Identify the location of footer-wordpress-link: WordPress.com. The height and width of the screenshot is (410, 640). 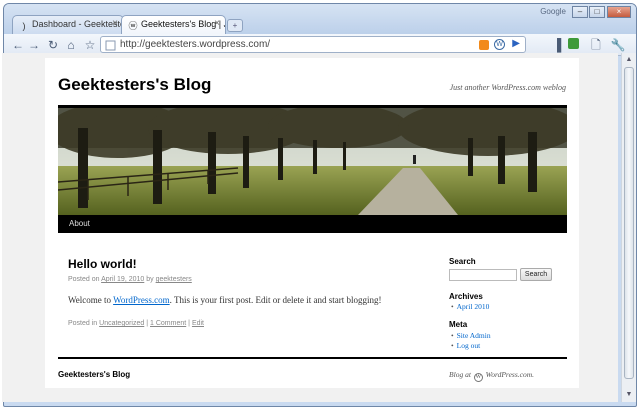
(509, 374).